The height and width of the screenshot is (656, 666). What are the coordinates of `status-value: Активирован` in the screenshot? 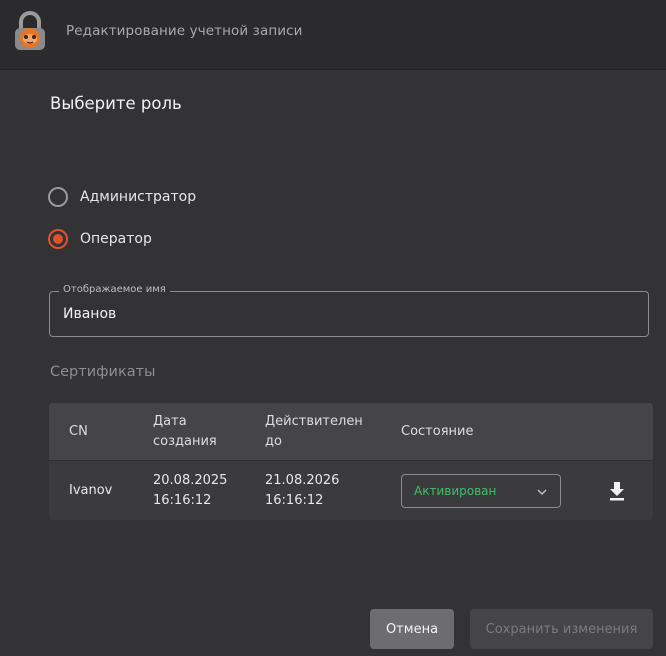 It's located at (455, 491).